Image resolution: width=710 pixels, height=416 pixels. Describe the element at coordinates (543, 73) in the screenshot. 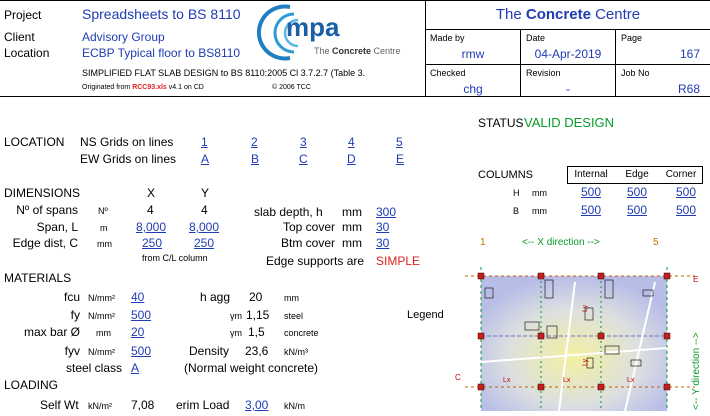

I see `revision-label: Revision` at that location.